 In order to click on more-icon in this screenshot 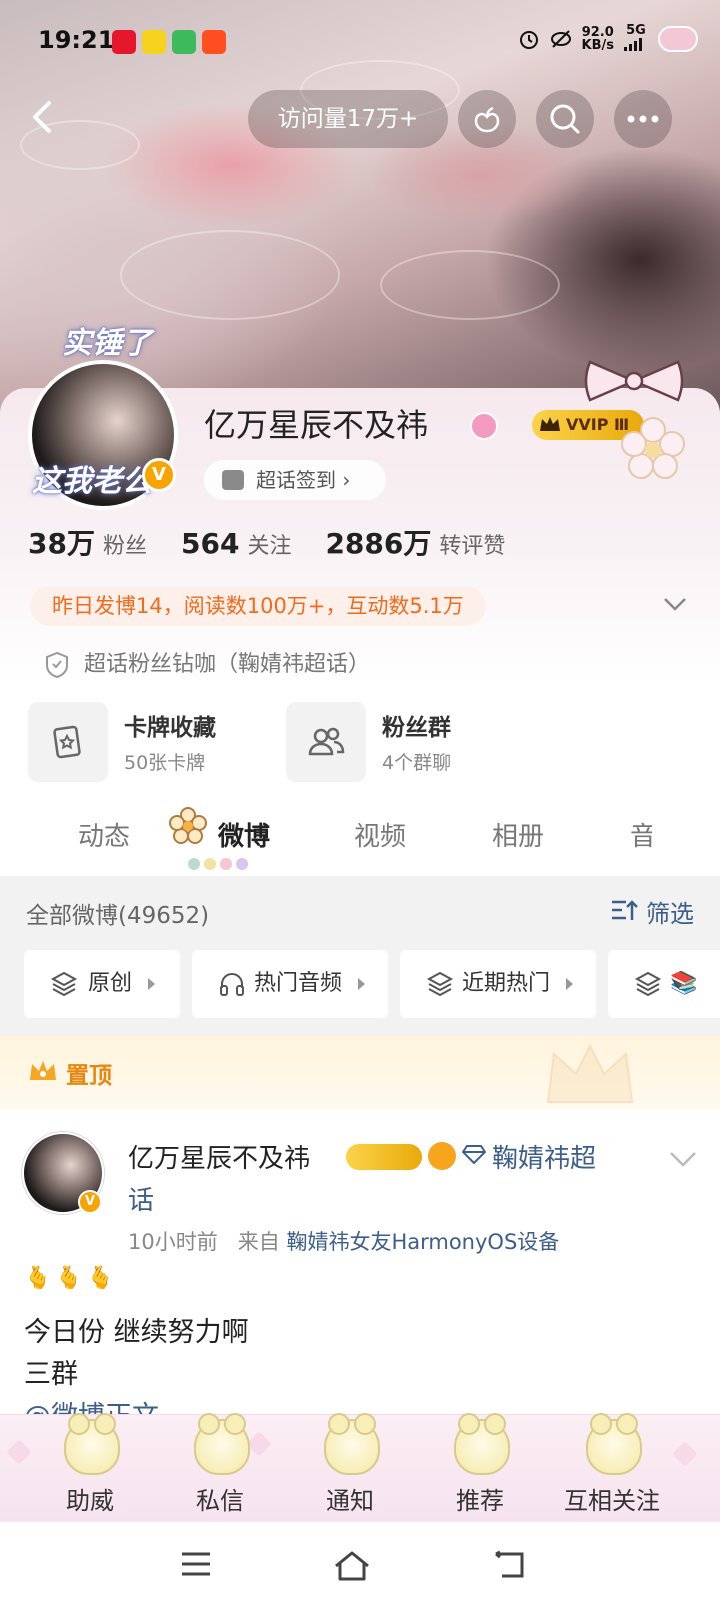, I will do `click(643, 119)`.